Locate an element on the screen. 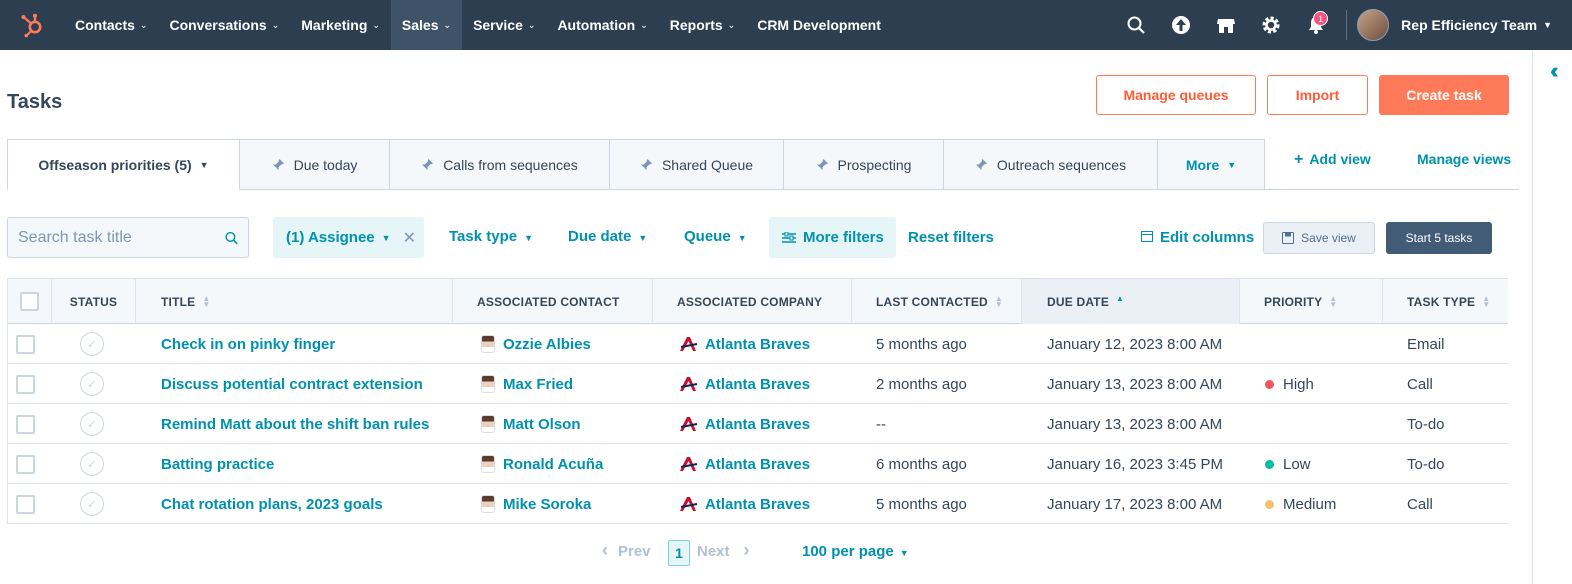 The width and height of the screenshot is (1572, 584). tab-prospecting: Prospecting is located at coordinates (864, 164).